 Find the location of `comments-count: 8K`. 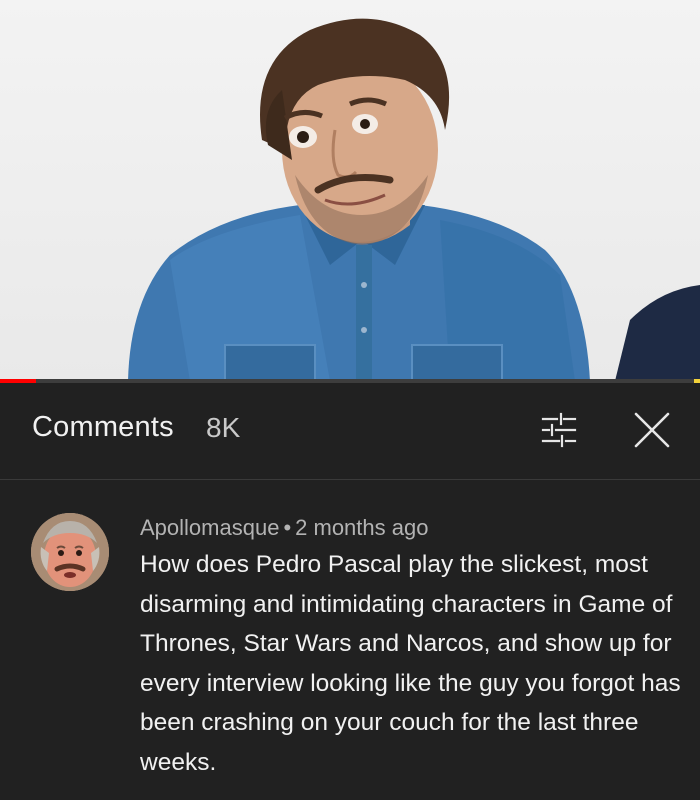

comments-count: 8K is located at coordinates (223, 427).